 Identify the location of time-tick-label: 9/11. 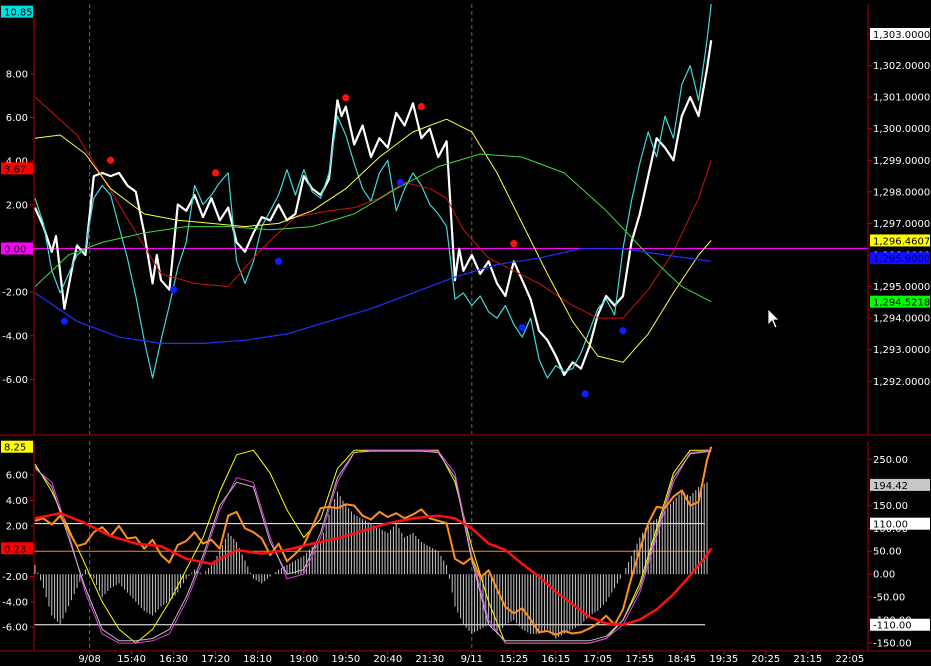
(472, 659).